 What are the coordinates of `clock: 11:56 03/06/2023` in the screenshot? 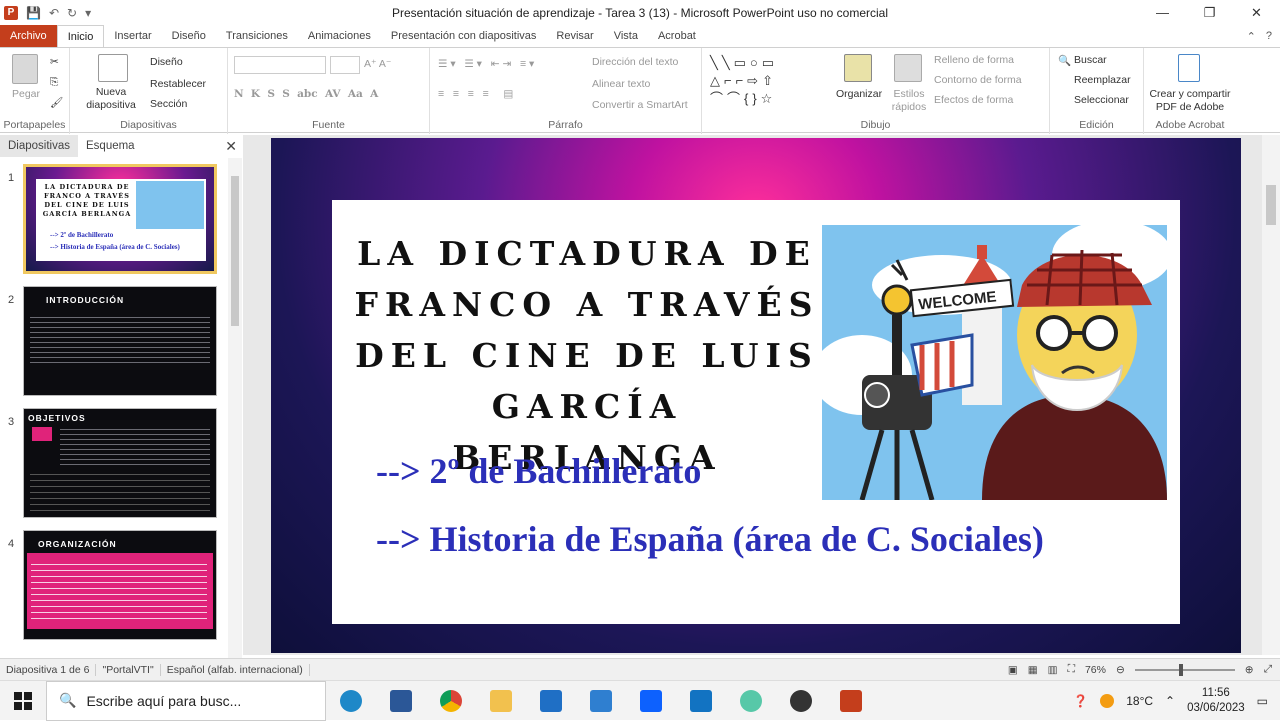 It's located at (1216, 701).